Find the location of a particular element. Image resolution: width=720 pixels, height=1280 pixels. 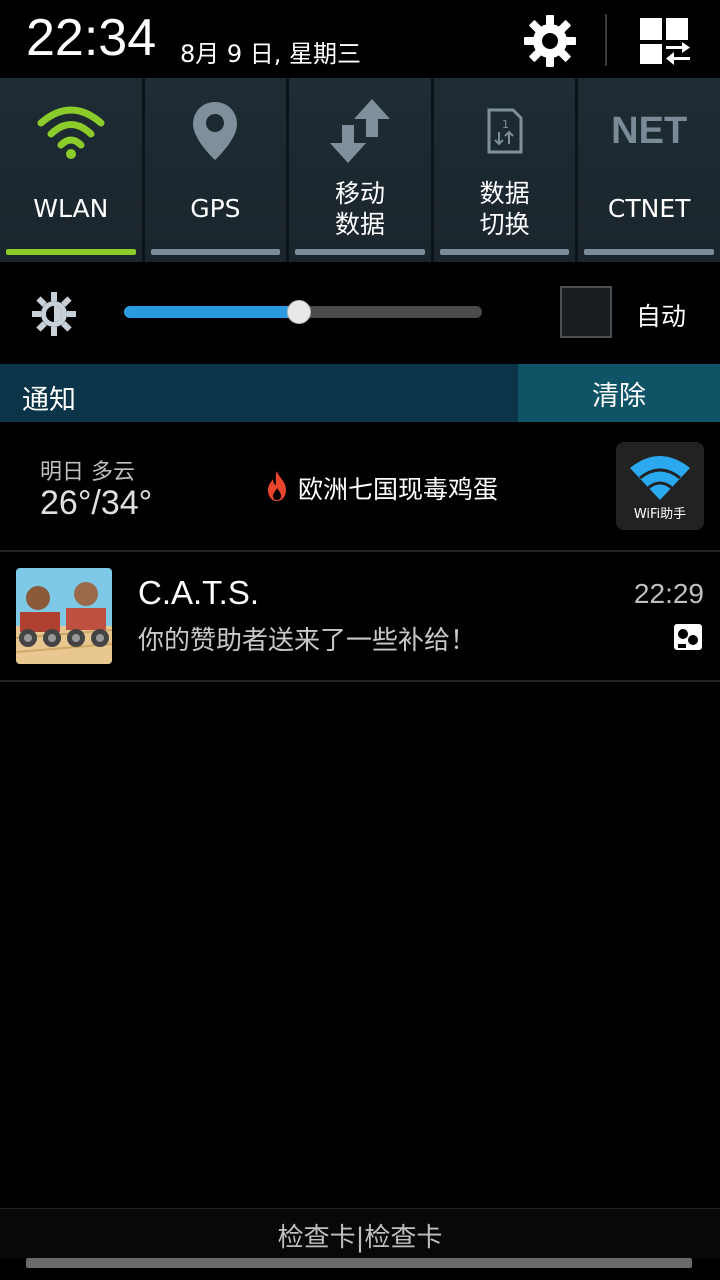

svg-text: 1 is located at coordinates (505, 124).